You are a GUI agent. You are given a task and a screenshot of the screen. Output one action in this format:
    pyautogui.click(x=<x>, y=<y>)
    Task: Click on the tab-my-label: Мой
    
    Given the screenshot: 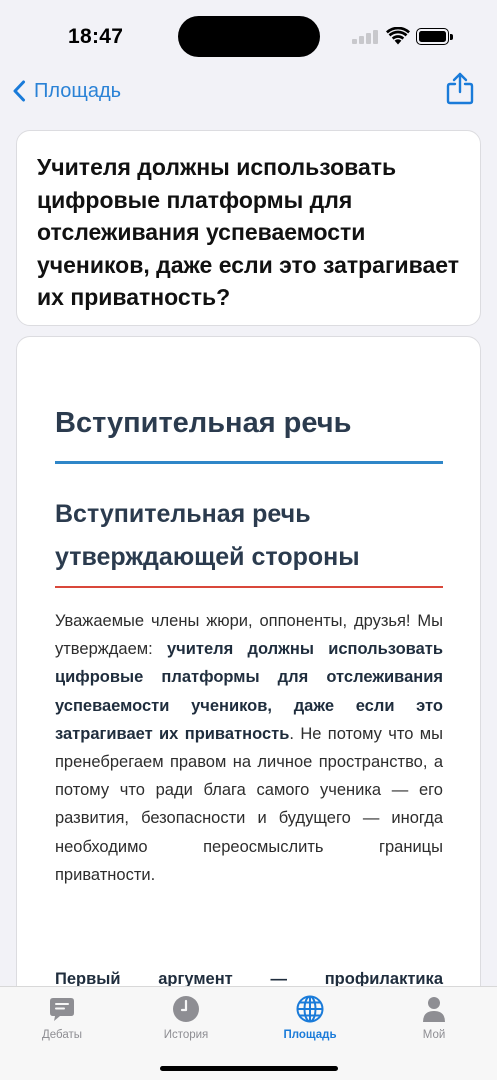 What is the action you would take?
    pyautogui.click(x=434, y=1035)
    